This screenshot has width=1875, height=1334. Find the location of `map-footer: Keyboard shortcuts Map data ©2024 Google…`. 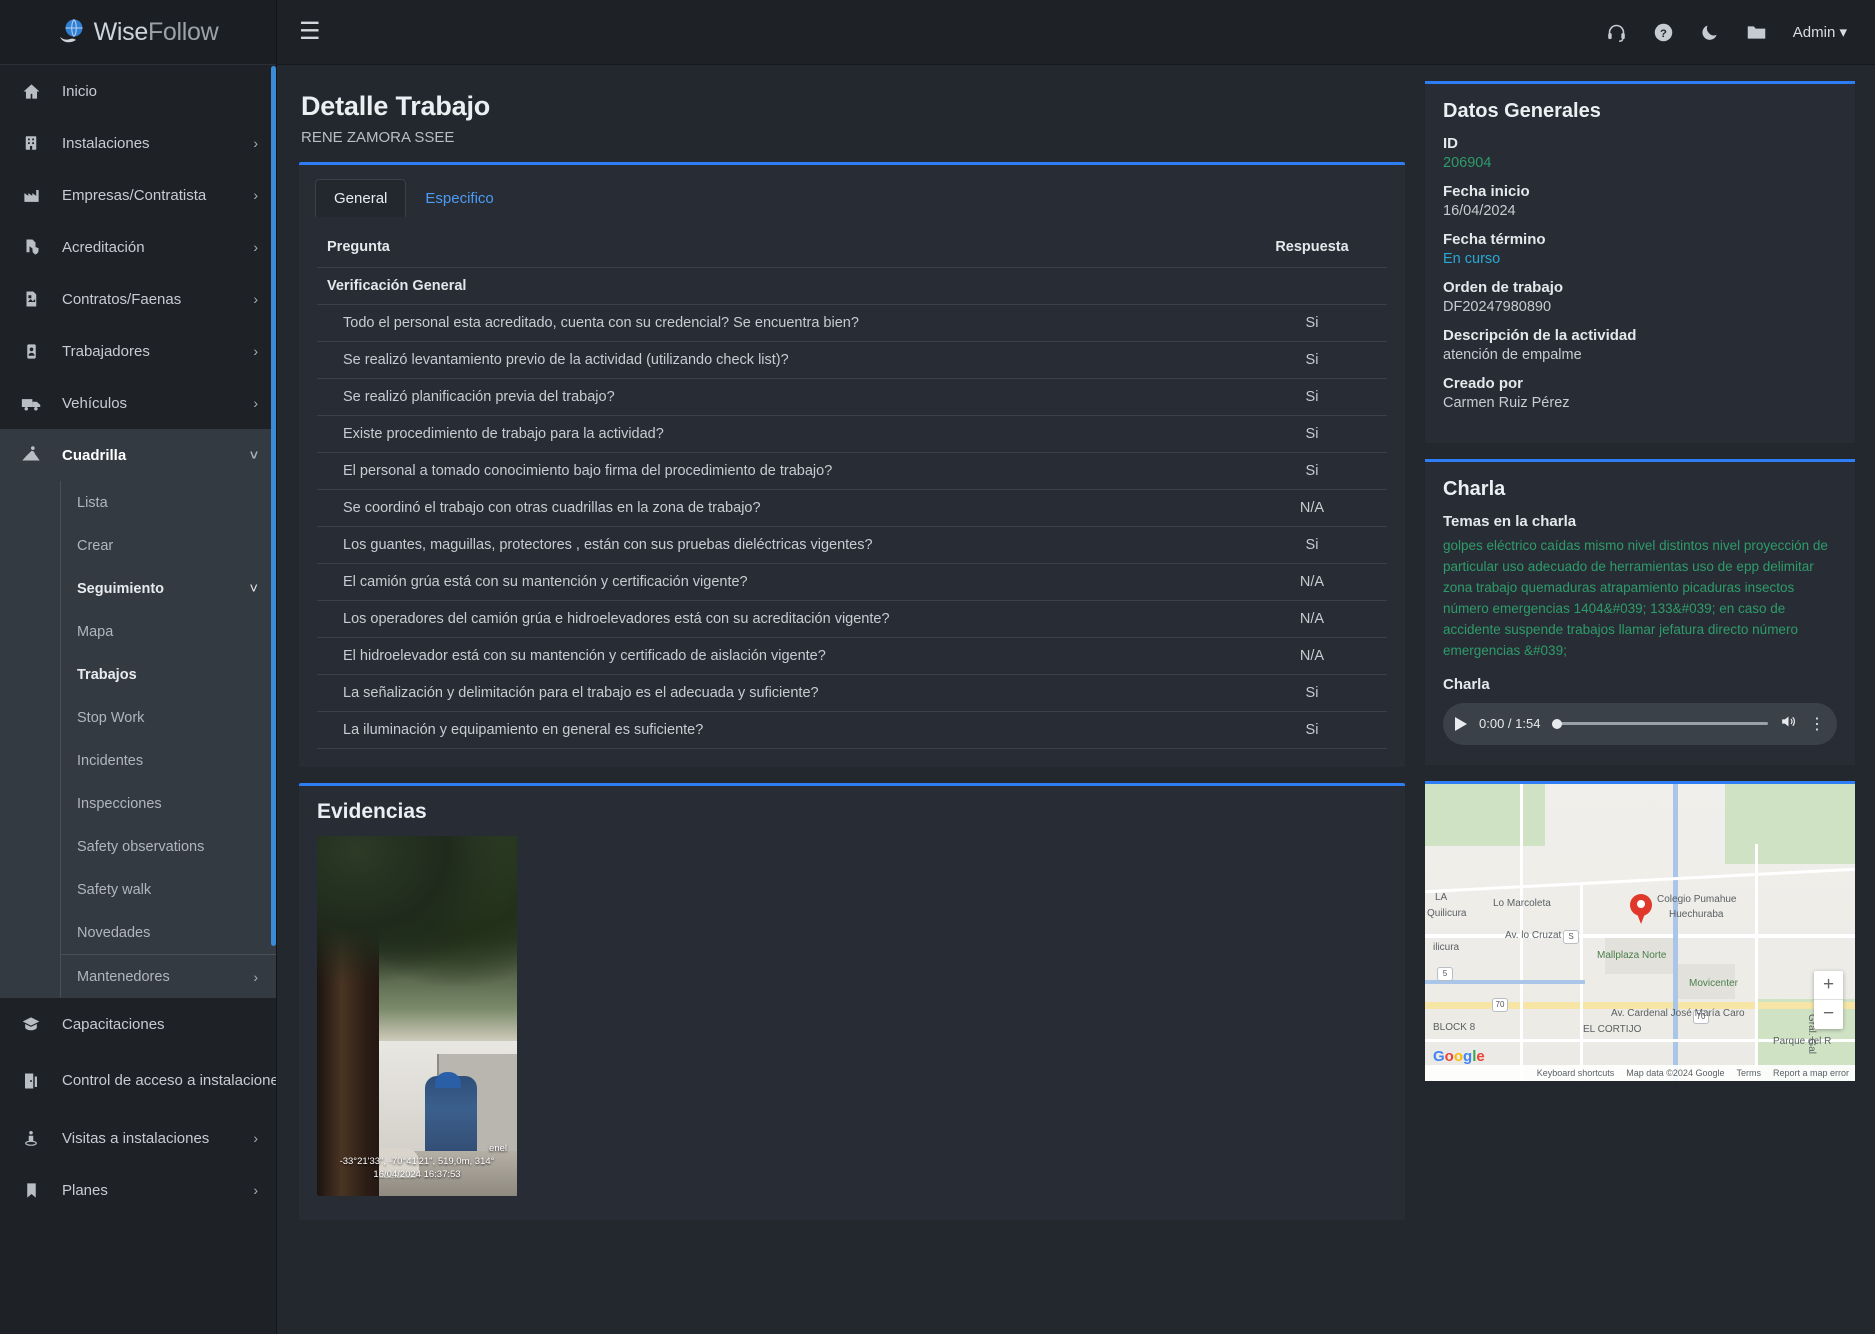

map-footer: Keyboard shortcuts Map data ©2024 Google… is located at coordinates (1640, 1072).